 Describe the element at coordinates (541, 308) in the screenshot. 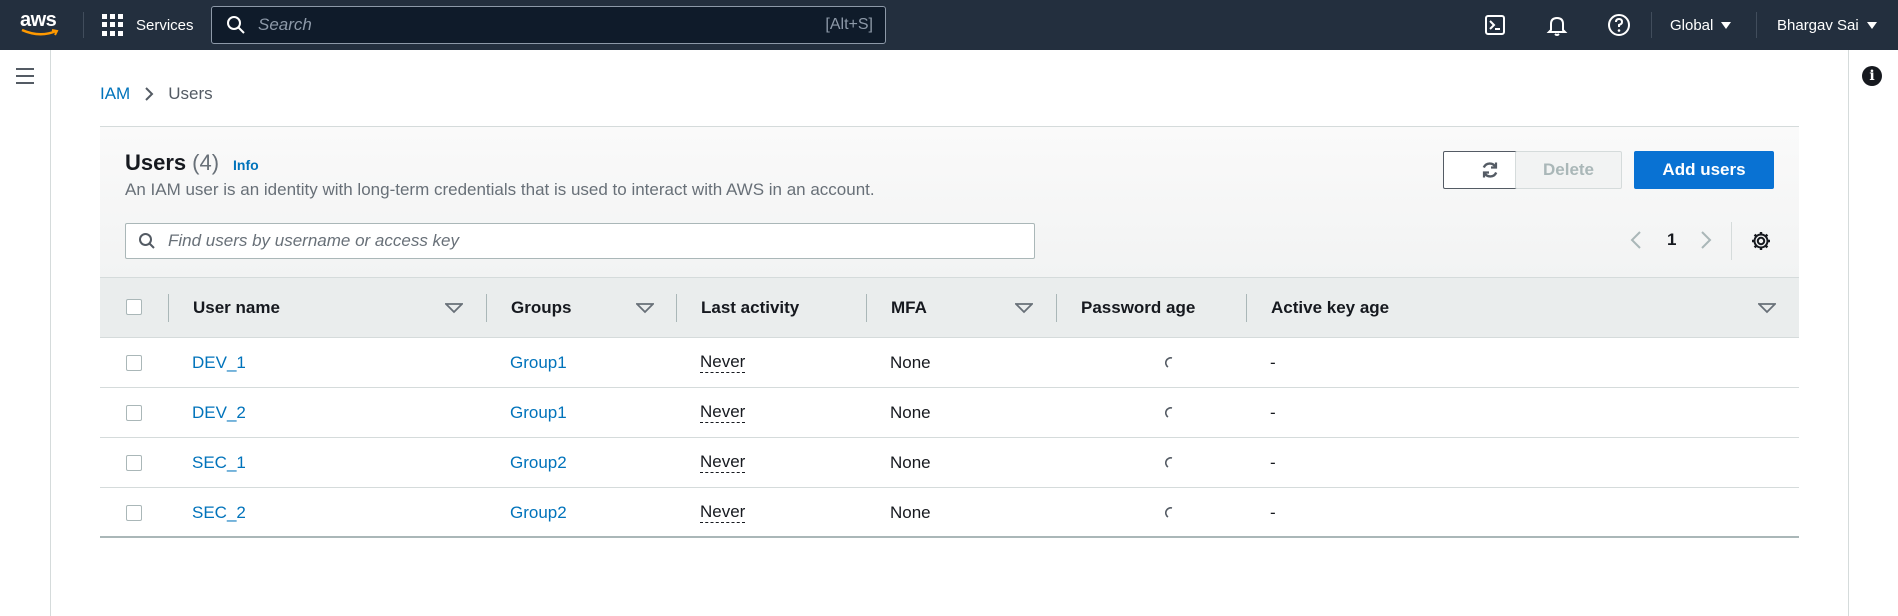

I see `column-header-groups: Groups` at that location.